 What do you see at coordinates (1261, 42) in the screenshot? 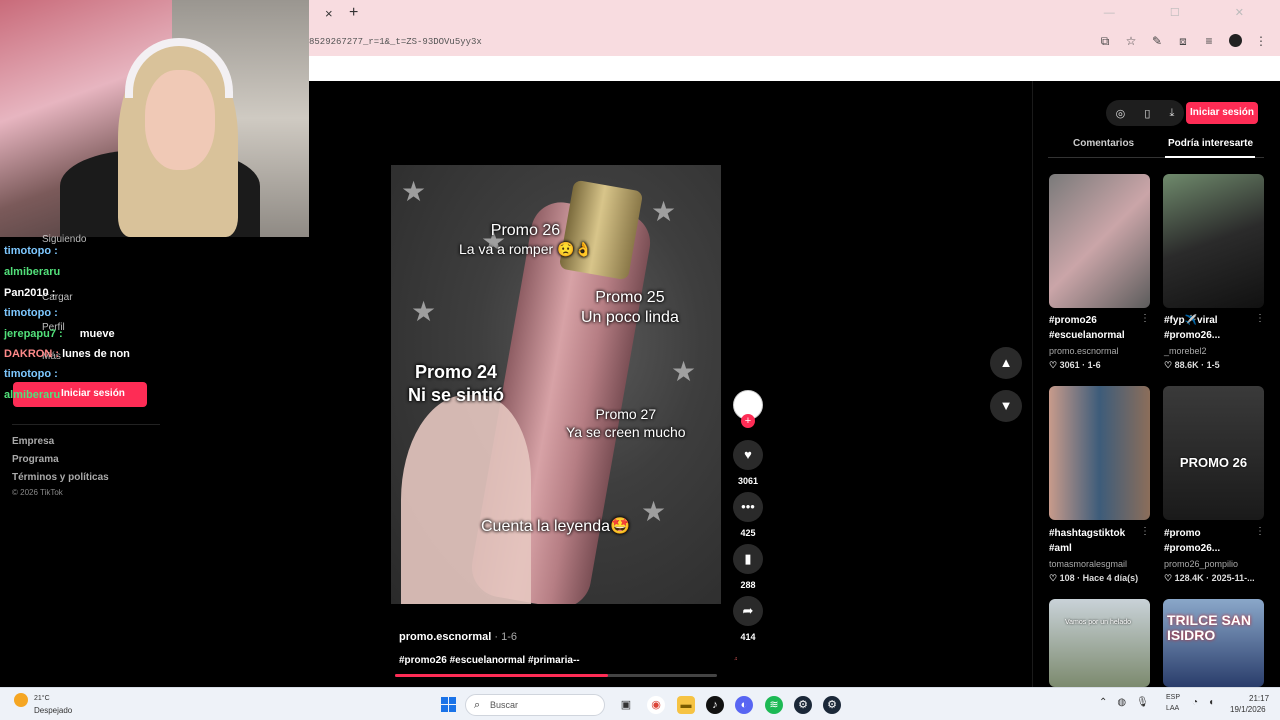
I see `browser-menu-icon: ⋮` at bounding box center [1261, 42].